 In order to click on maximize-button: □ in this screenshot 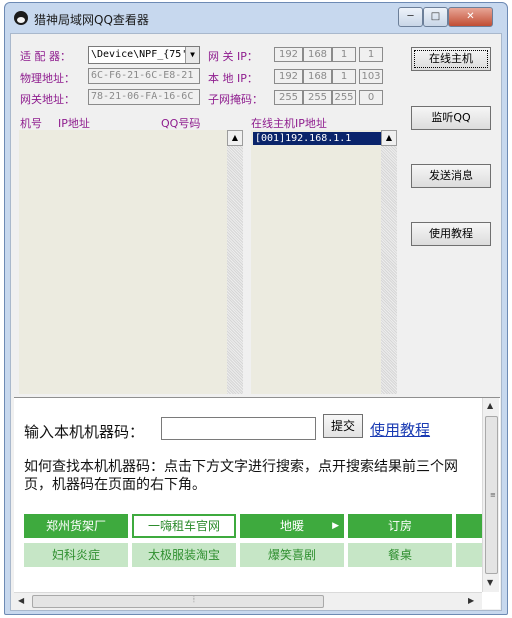, I will do `click(435, 17)`.